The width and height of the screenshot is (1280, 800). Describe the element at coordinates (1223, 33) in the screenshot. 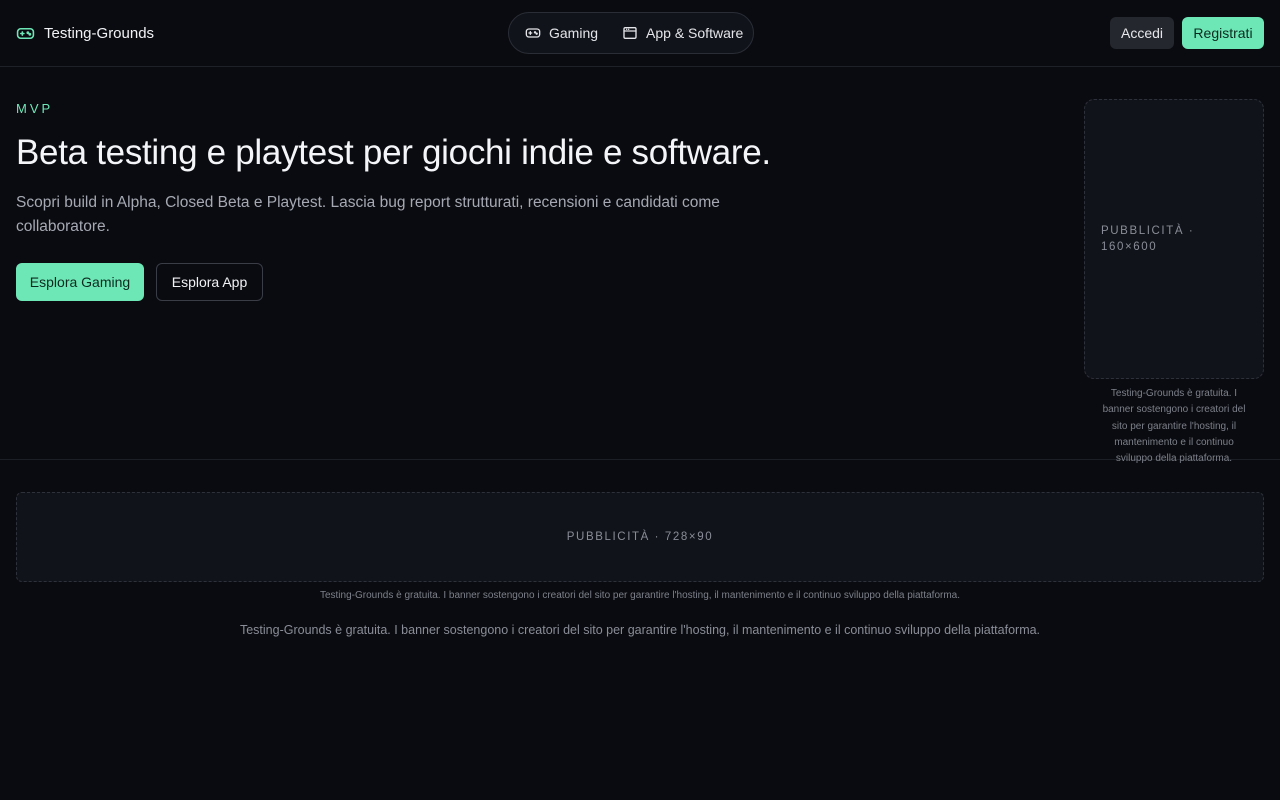

I see `register-button: Registrati` at that location.